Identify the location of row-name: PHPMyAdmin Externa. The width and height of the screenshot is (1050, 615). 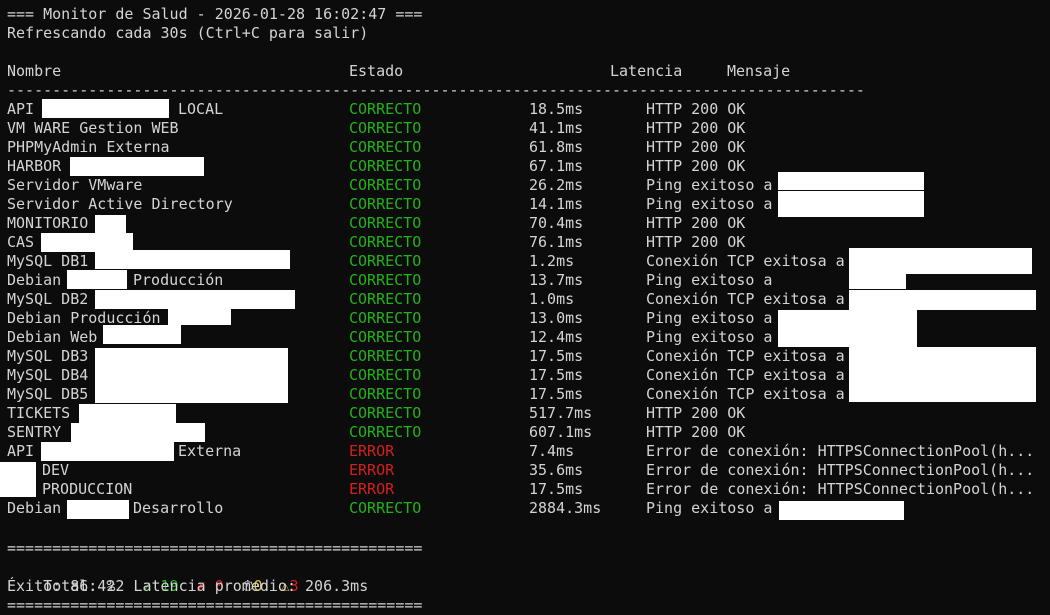
(88, 147).